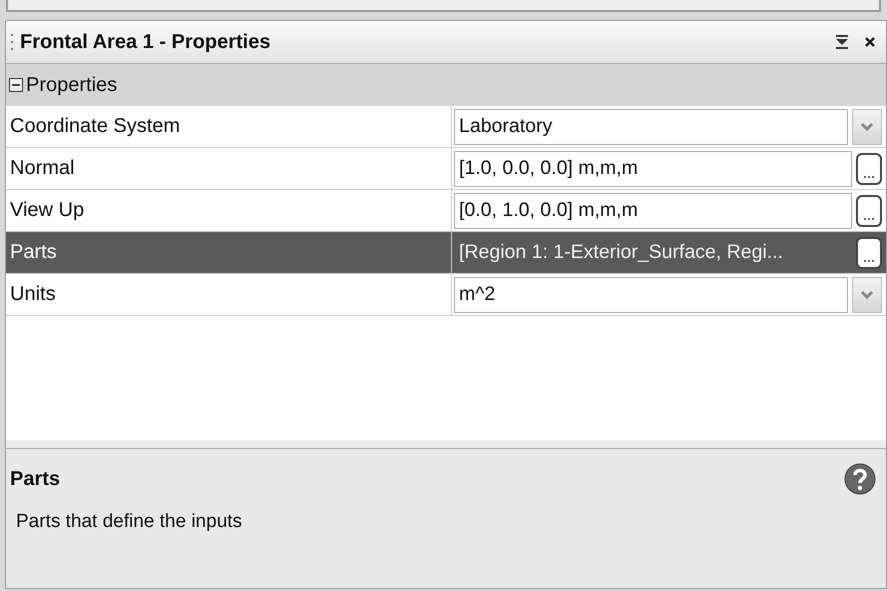 This screenshot has height=591, width=887. I want to click on close-icon, so click(870, 42).